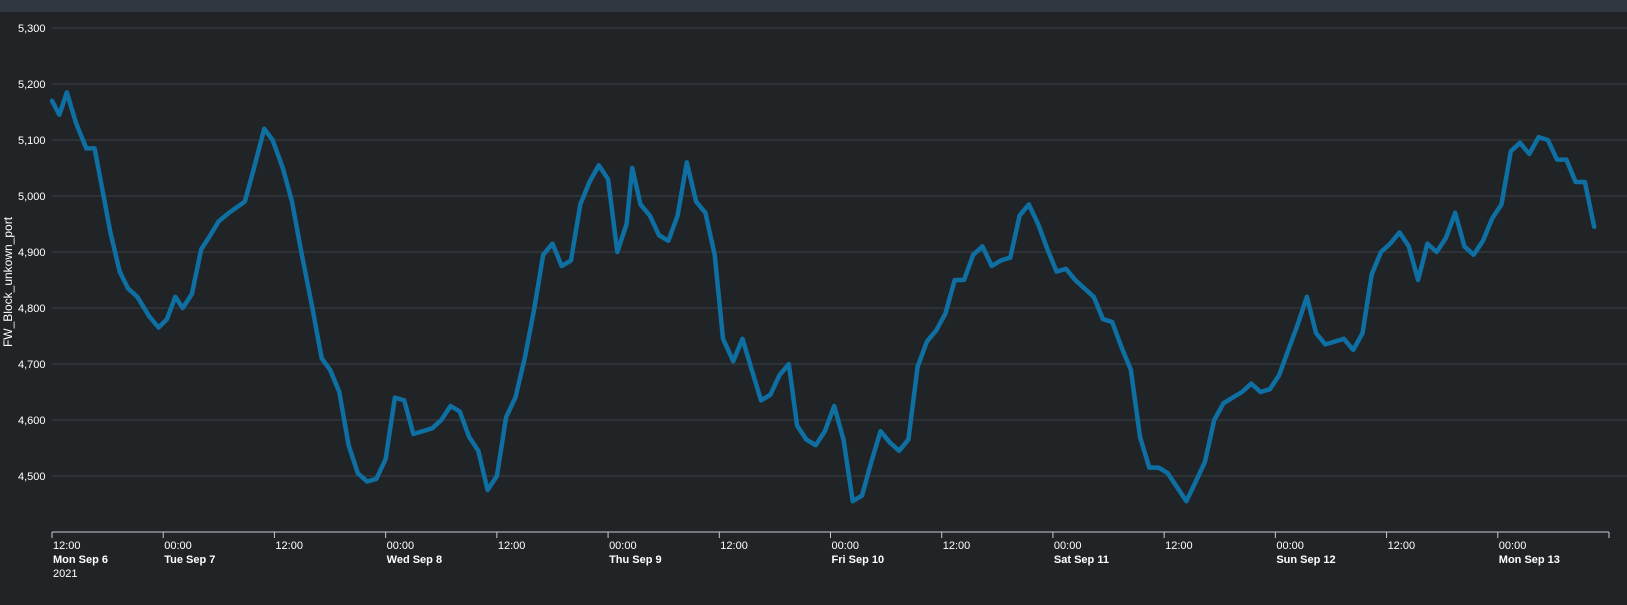 The height and width of the screenshot is (605, 1627). I want to click on y-tick-label-5000: 5,000, so click(32, 197).